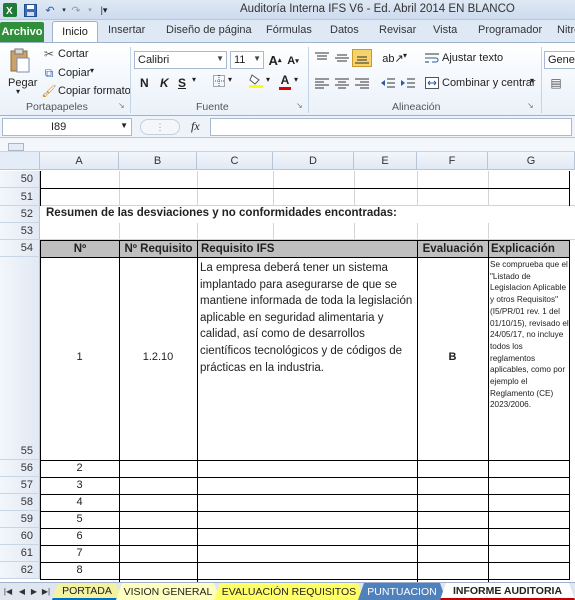  I want to click on increase-indent-icon, so click(408, 83).